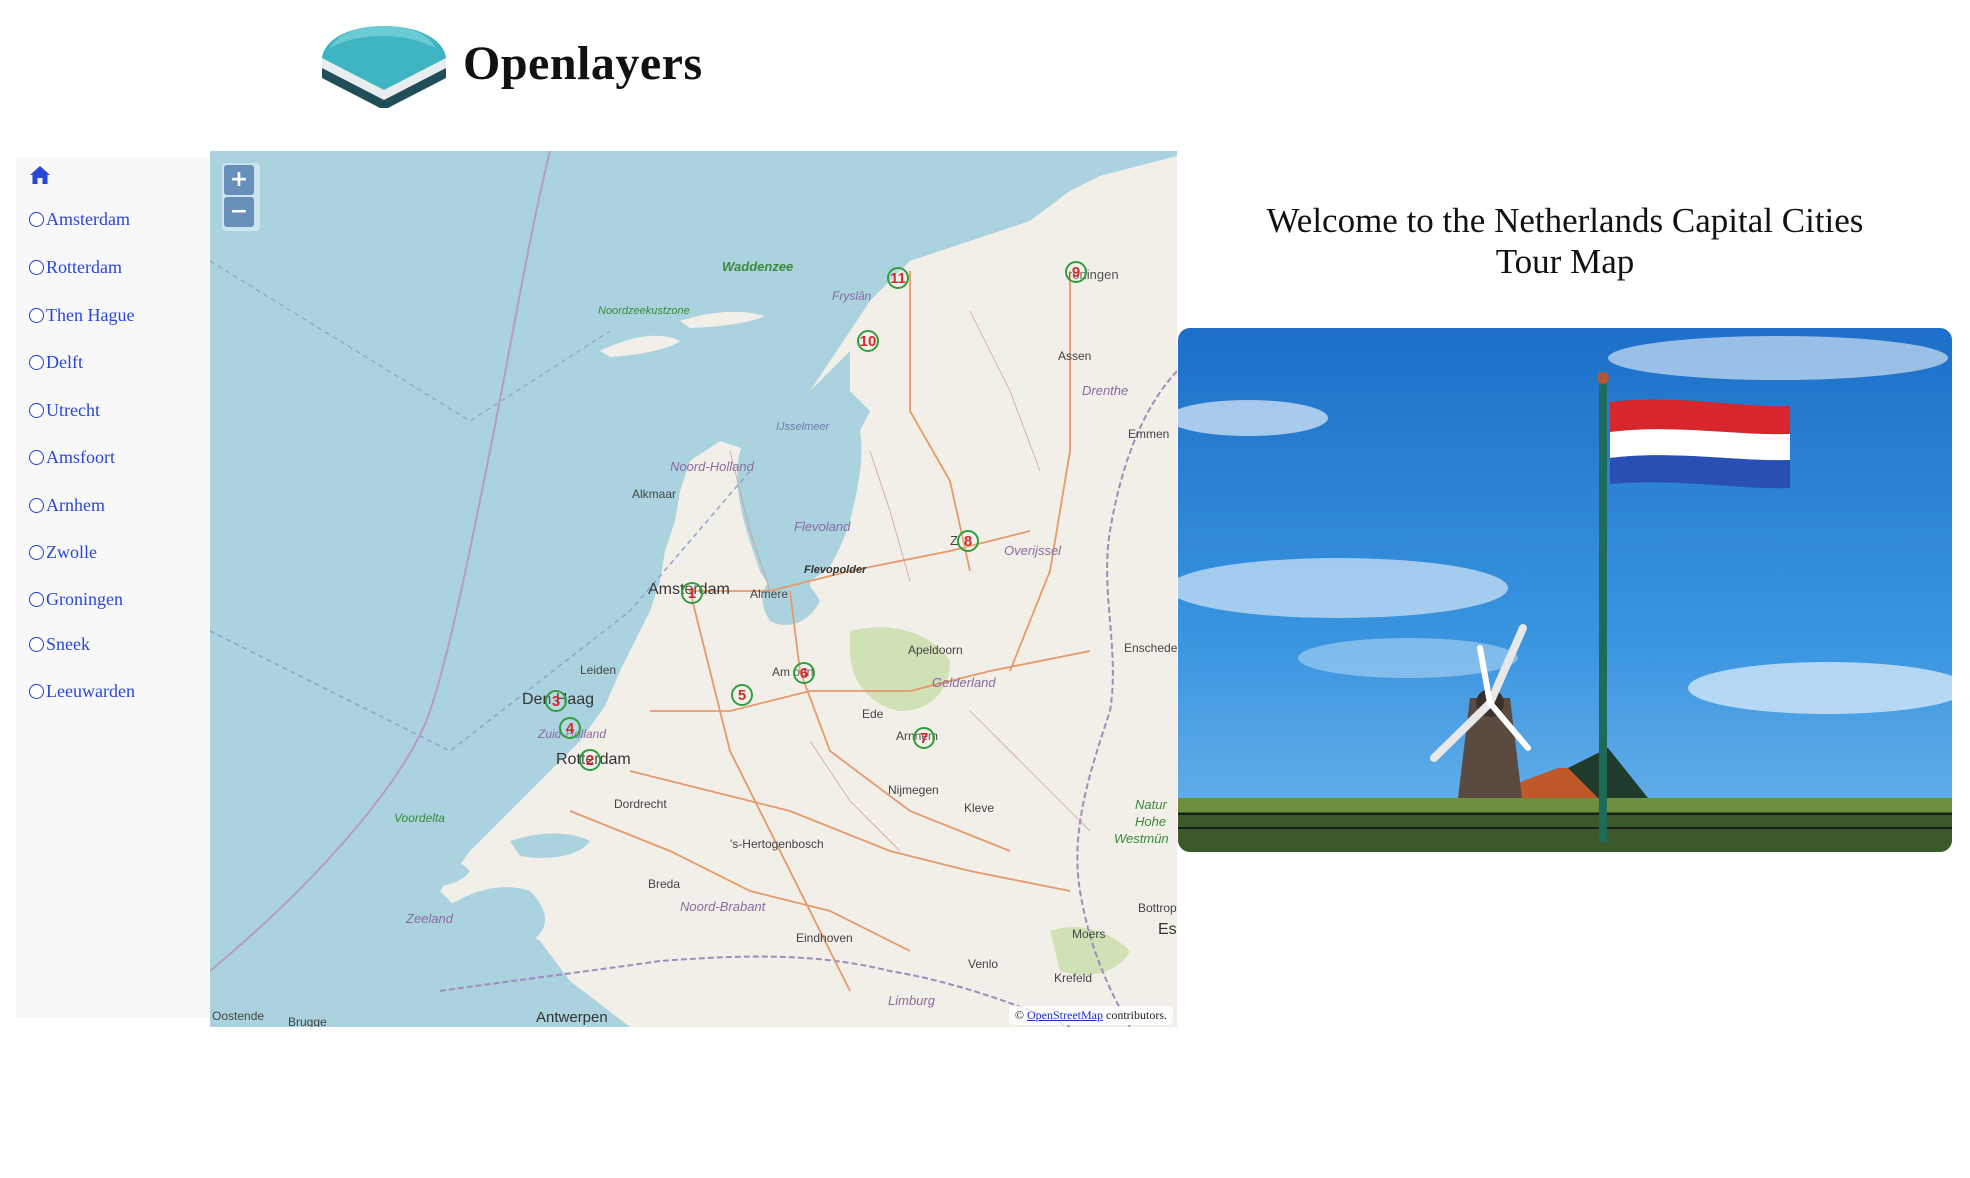 This screenshot has width=1970, height=1178. What do you see at coordinates (88, 219) in the screenshot?
I see `city-label: Amsterdam` at bounding box center [88, 219].